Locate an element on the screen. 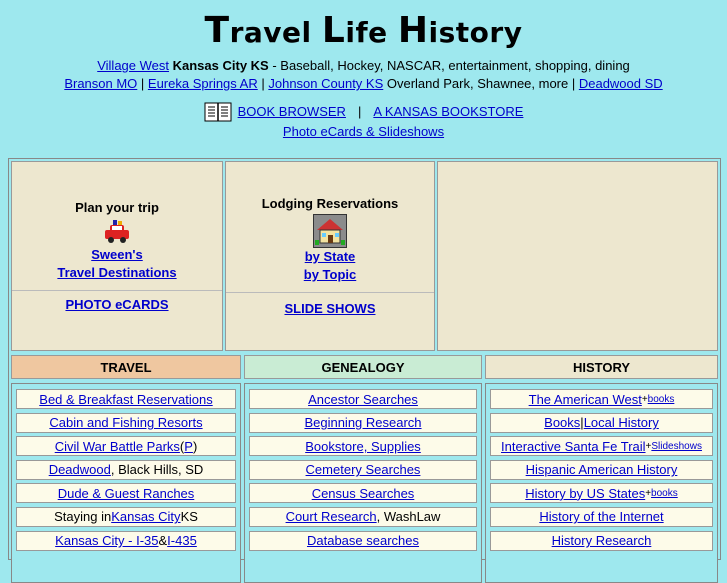 This screenshot has height=583, width=727. title-word-1: Travel is located at coordinates (263, 30).